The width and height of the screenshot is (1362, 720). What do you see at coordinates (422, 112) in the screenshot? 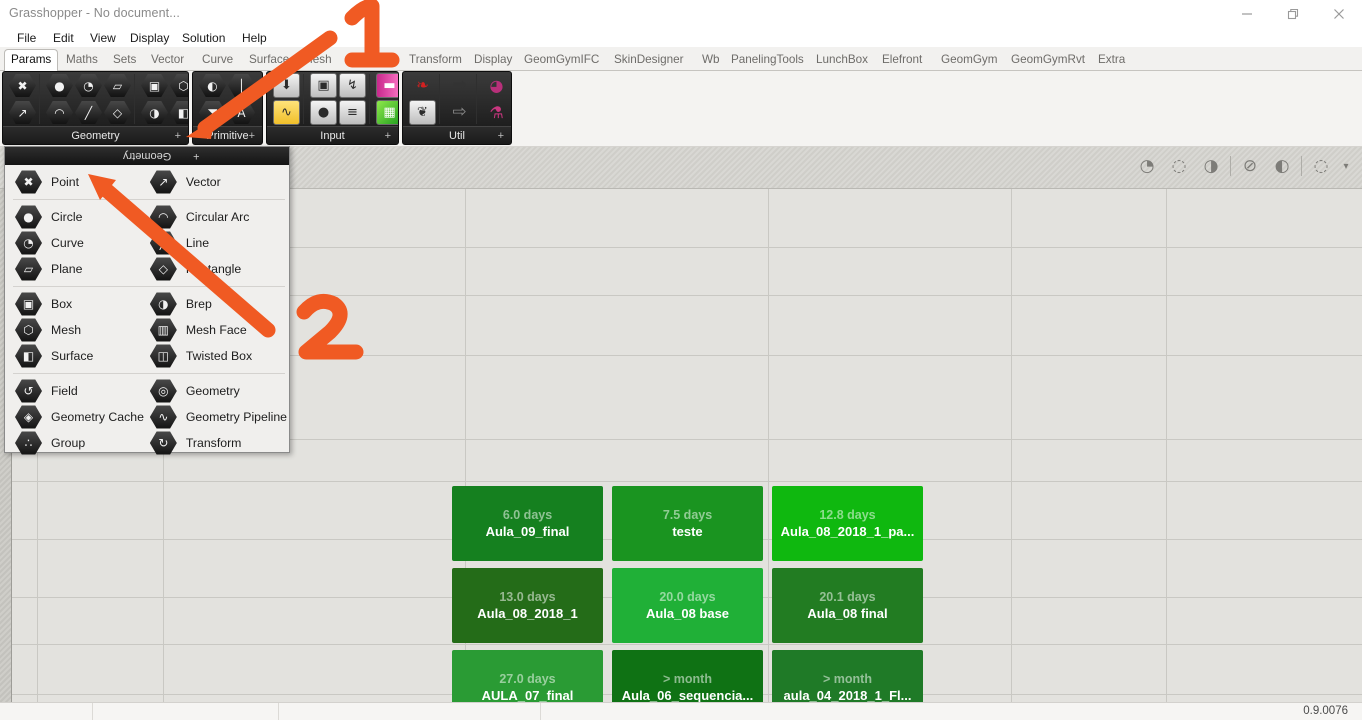
I see `data-tree-icon: ❦` at bounding box center [422, 112].